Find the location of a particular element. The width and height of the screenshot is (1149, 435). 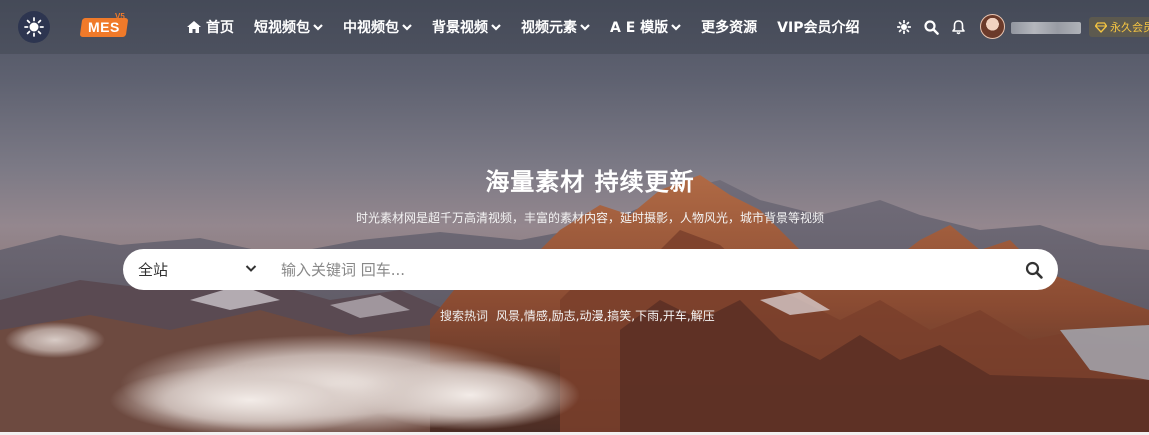

nav-item-mid-video: 中视频包 is located at coordinates (377, 27).